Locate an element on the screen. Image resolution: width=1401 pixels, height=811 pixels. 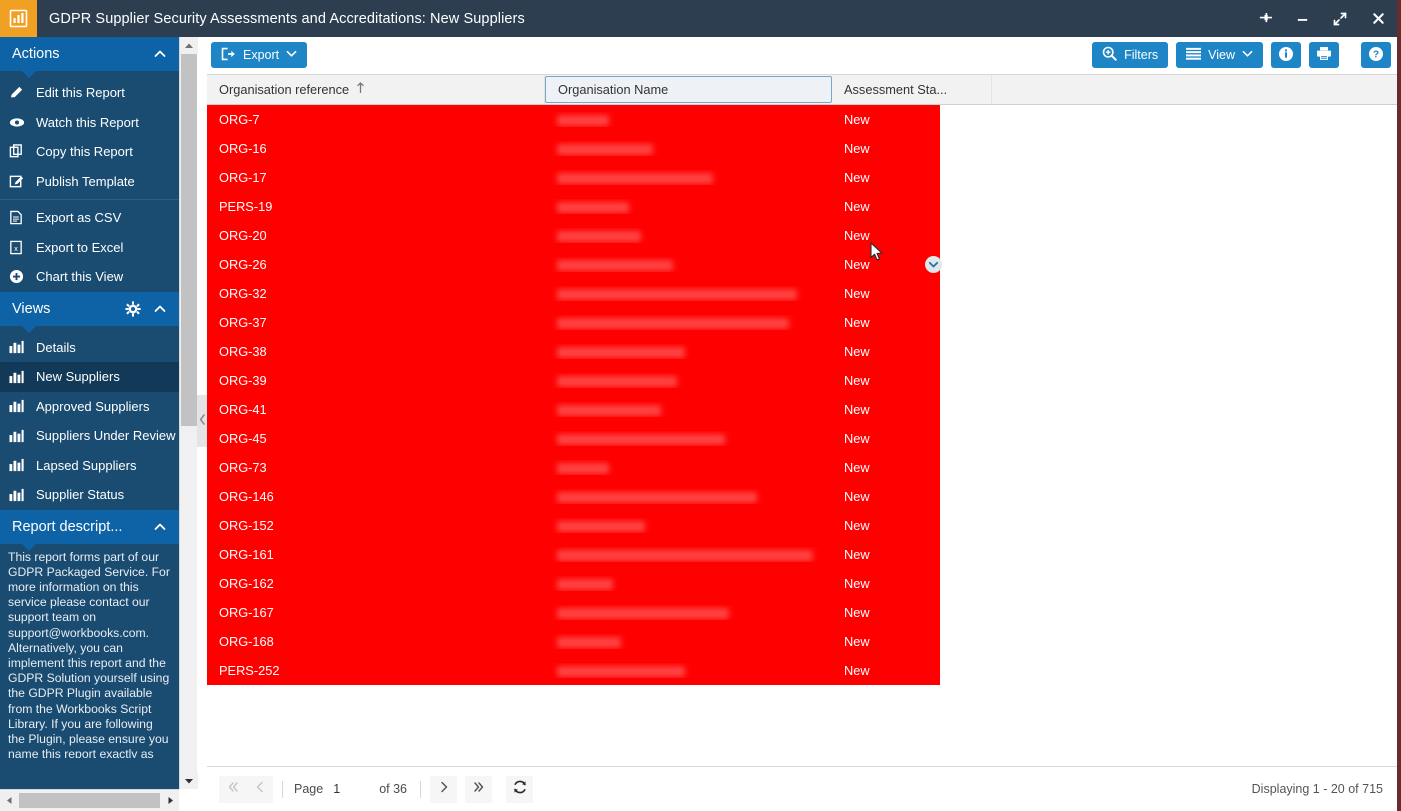
close-icon is located at coordinates (1378, 19).